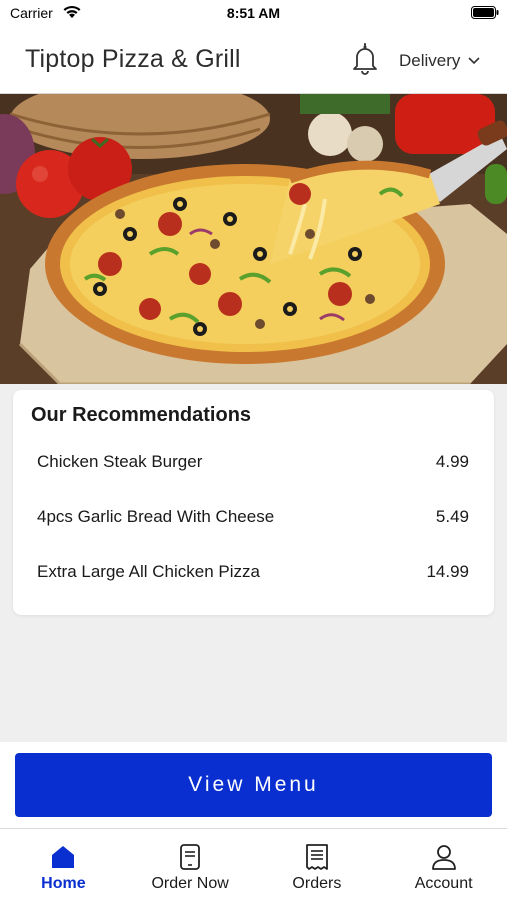  What do you see at coordinates (485, 12) in the screenshot?
I see `battery-icon` at bounding box center [485, 12].